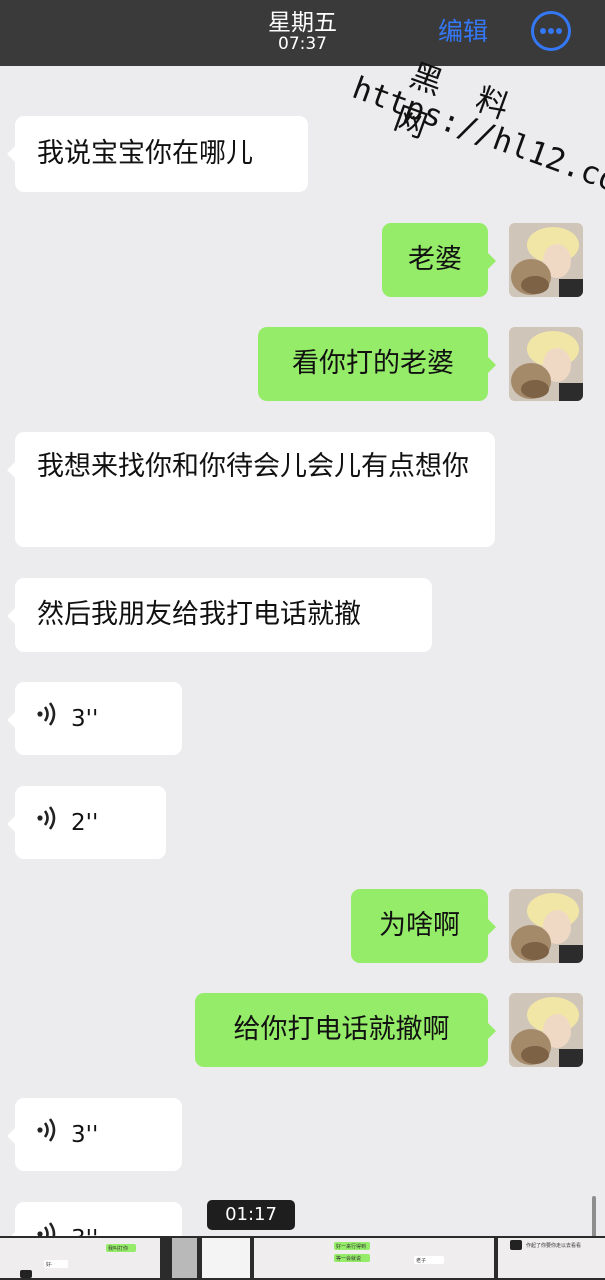 This screenshot has height=1280, width=605. Describe the element at coordinates (199, 614) in the screenshot. I see `message-text: 然后我朋友给我打电话就撤` at that location.